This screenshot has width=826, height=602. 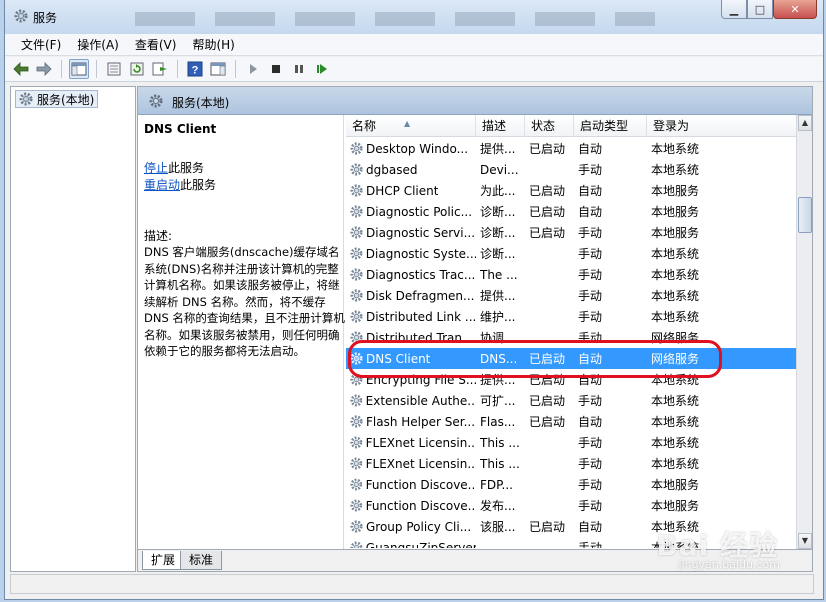 I want to click on table-row: Disk Defragmen... 提供... 手动 本地系统, so click(x=572, y=295).